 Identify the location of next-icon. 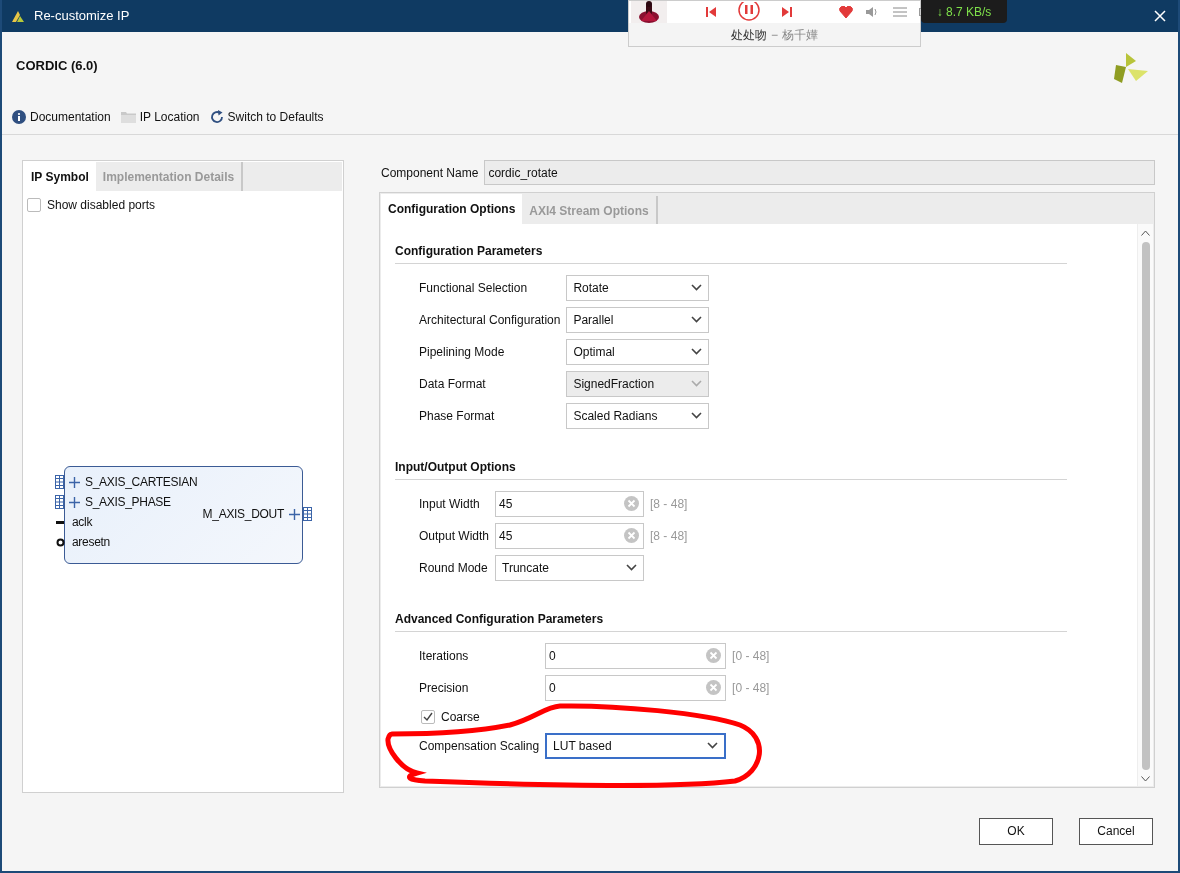
(787, 12).